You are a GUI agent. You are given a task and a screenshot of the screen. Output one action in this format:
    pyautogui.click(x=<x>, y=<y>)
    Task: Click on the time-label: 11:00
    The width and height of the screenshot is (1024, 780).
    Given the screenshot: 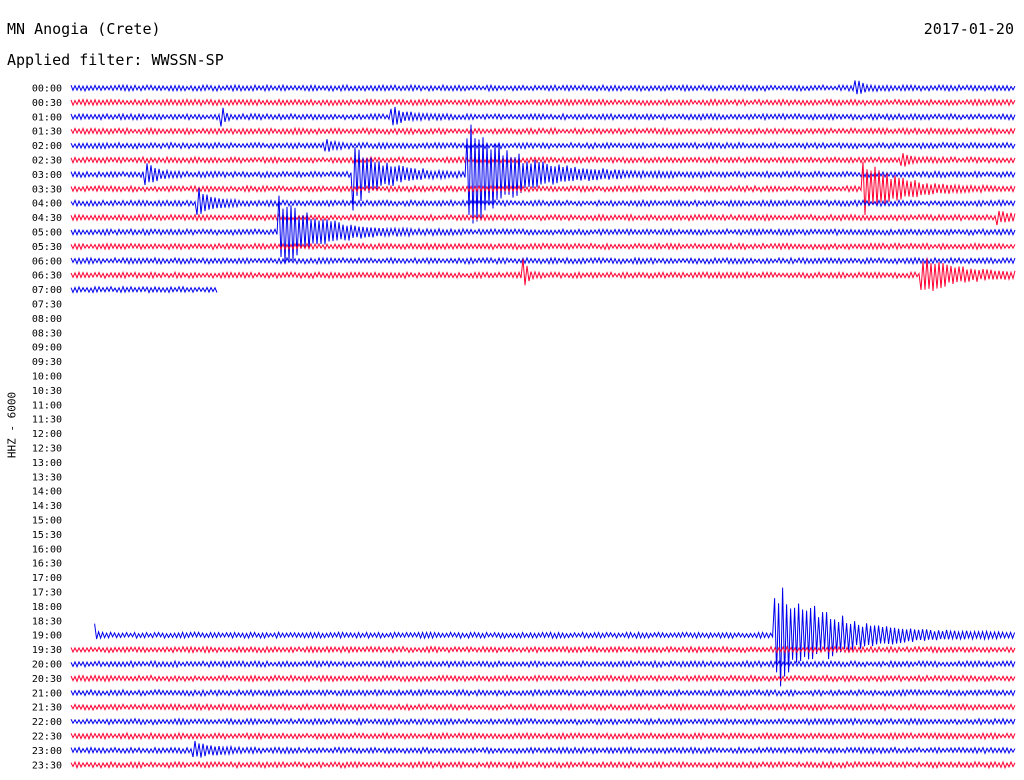 What is the action you would take?
    pyautogui.click(x=47, y=405)
    